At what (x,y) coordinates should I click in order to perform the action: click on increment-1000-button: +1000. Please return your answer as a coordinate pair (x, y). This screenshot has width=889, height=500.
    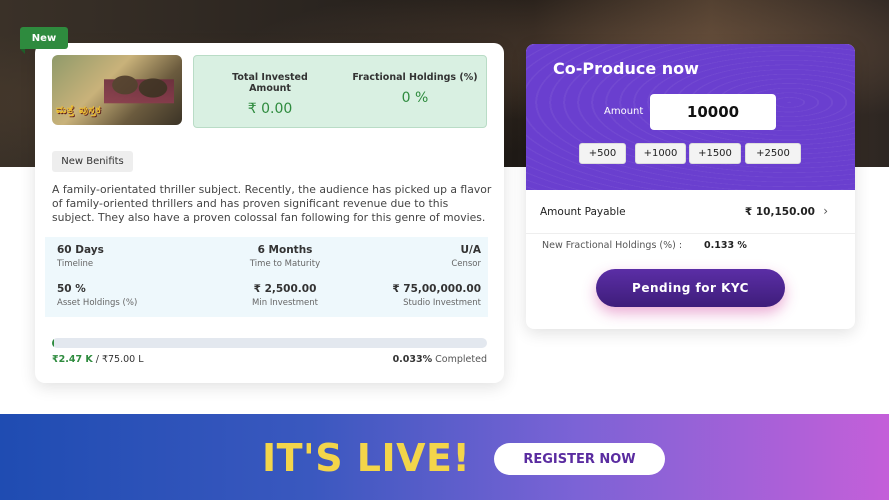
    Looking at the image, I should click on (660, 153).